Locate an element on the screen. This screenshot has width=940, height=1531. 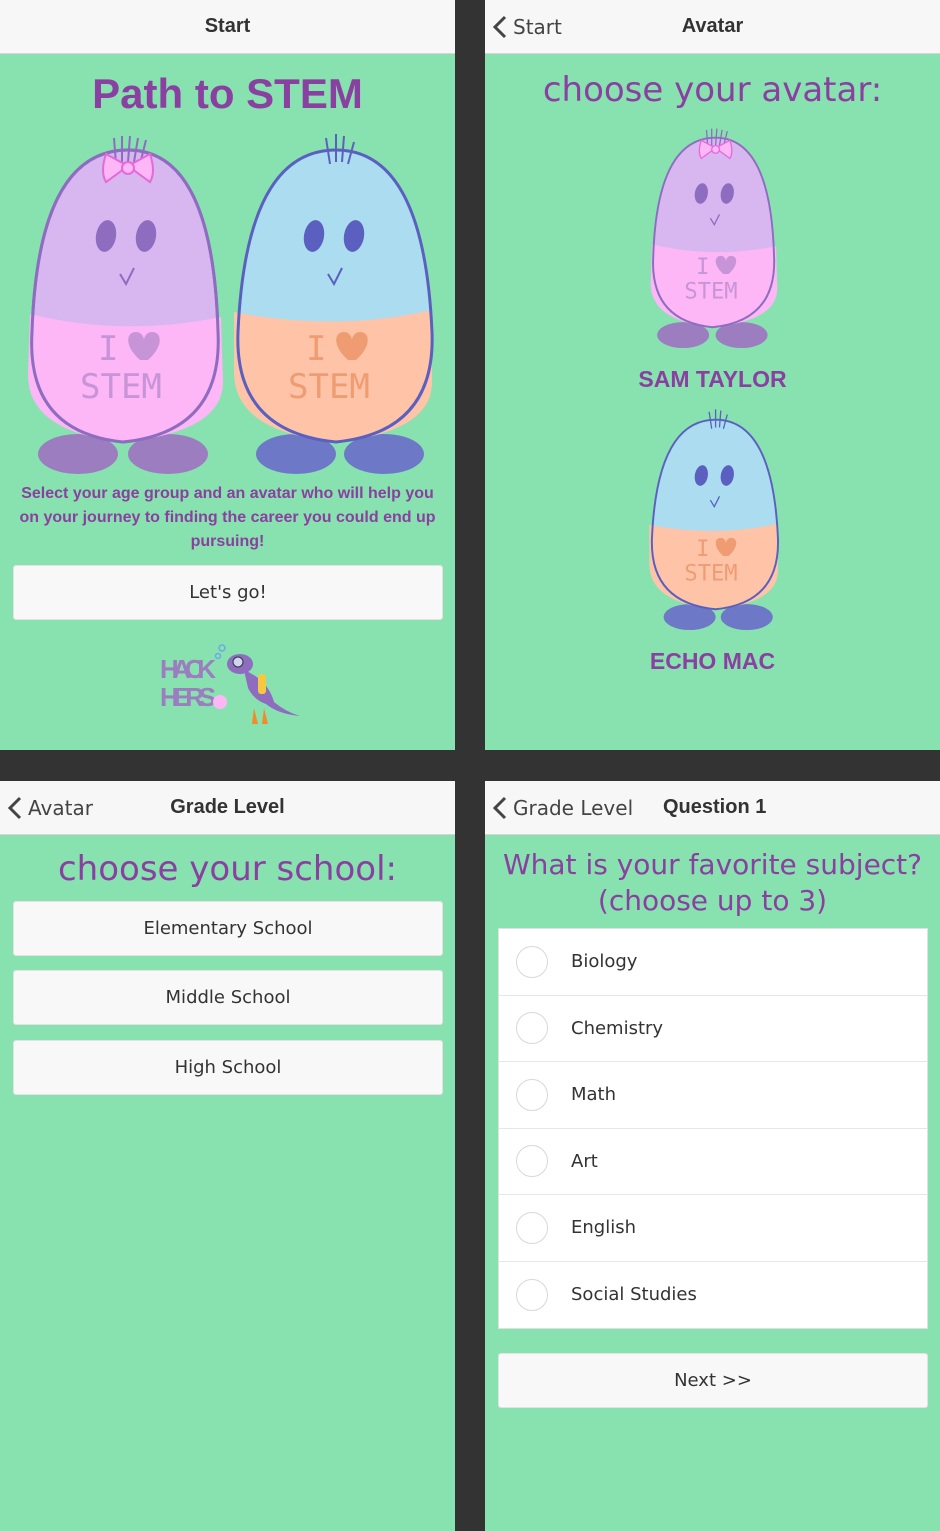
sam-avatar-image: I STEM is located at coordinates (125, 304).